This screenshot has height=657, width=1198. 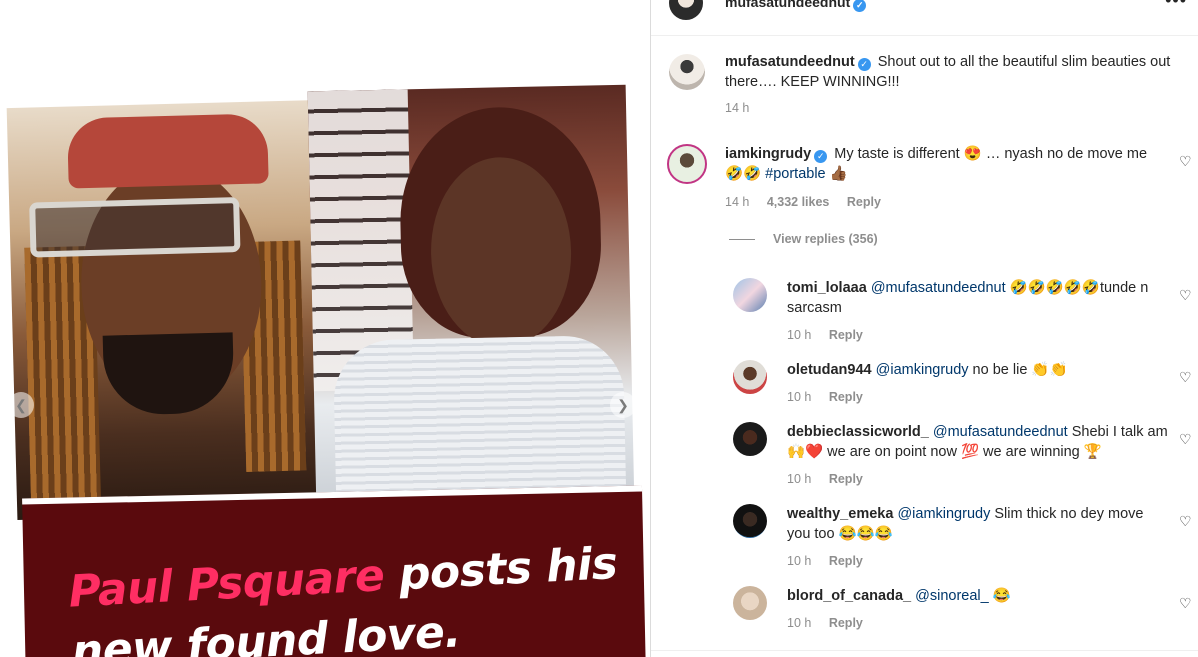 I want to click on reply-username: wealthy_emeka, so click(x=840, y=514).